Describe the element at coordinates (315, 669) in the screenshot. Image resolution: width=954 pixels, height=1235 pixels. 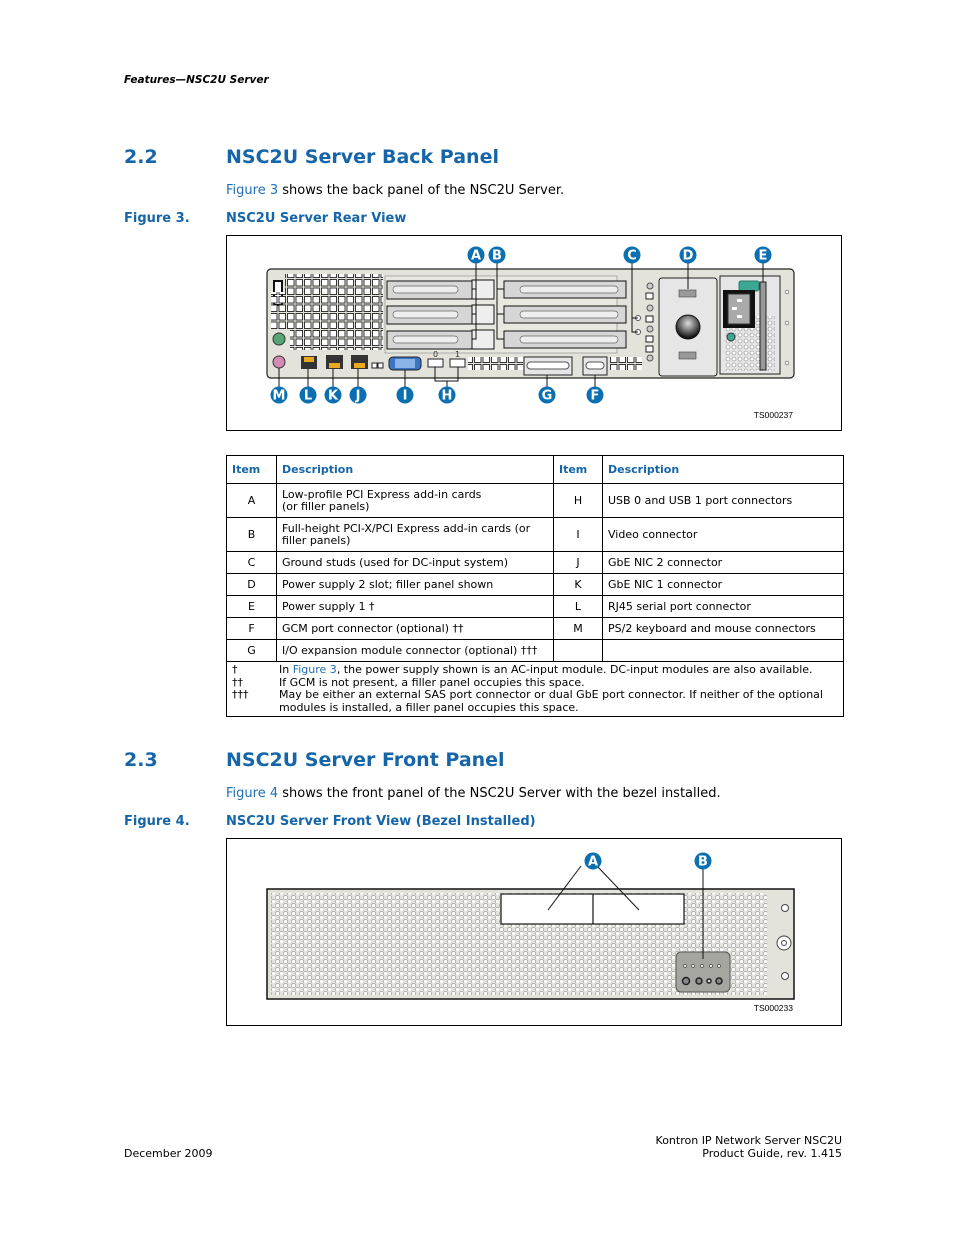
I see `figure-link: Figure 3` at that location.